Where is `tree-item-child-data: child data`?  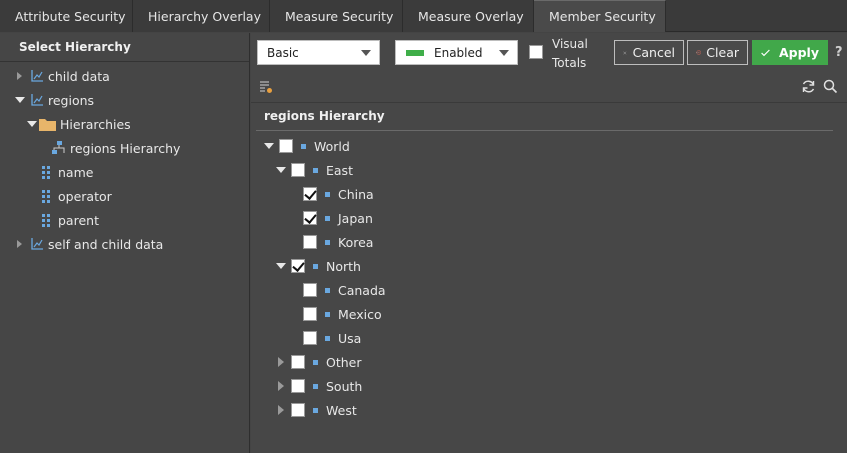
tree-item-child-data: child data is located at coordinates (62, 76).